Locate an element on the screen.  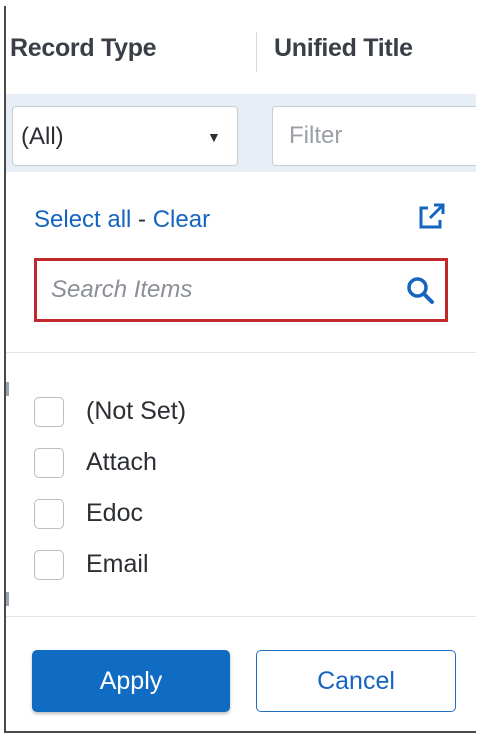
item-label: Email is located at coordinates (117, 564).